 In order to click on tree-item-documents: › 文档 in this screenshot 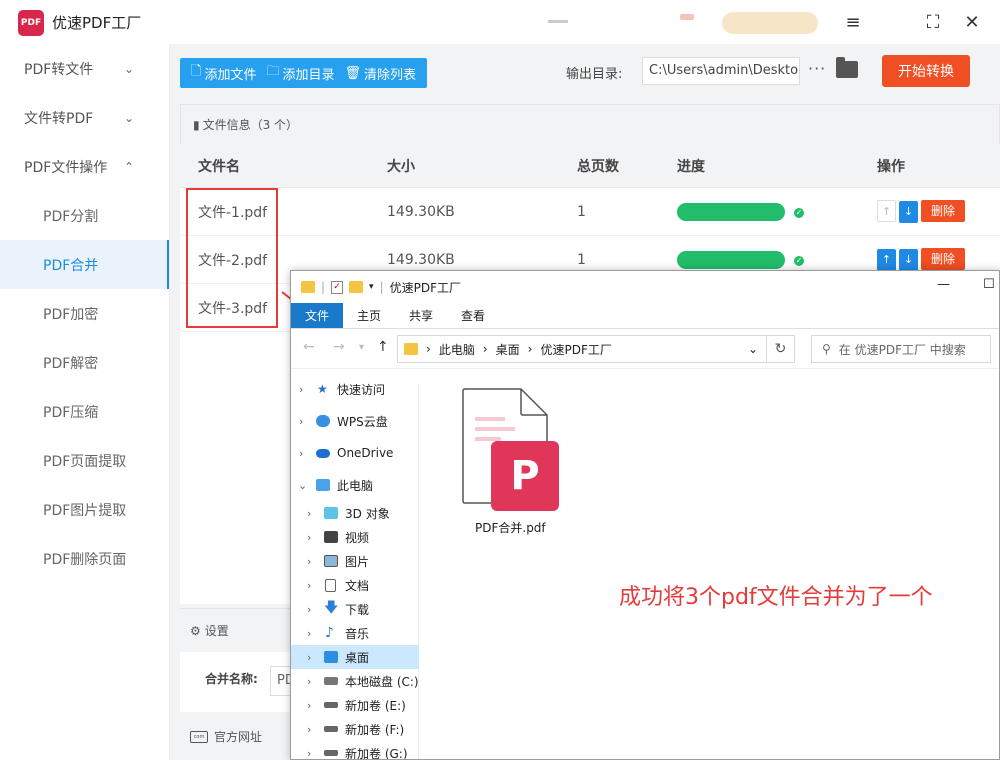, I will do `click(355, 585)`.